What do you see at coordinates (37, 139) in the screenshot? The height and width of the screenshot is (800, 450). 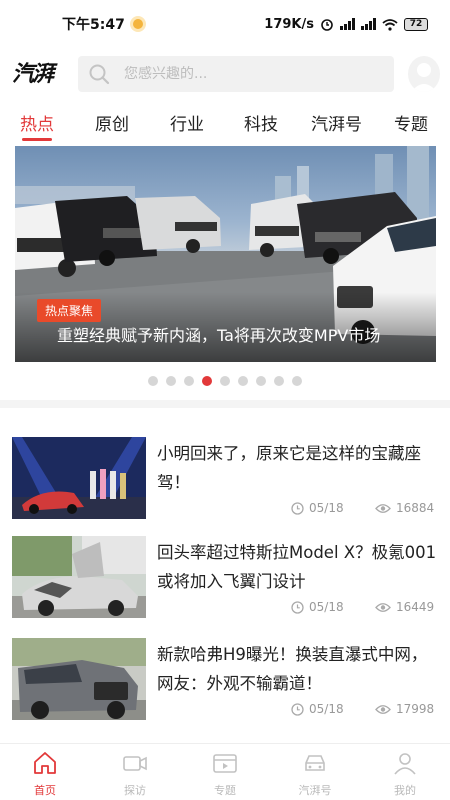 I see `active-tab-indicator` at bounding box center [37, 139].